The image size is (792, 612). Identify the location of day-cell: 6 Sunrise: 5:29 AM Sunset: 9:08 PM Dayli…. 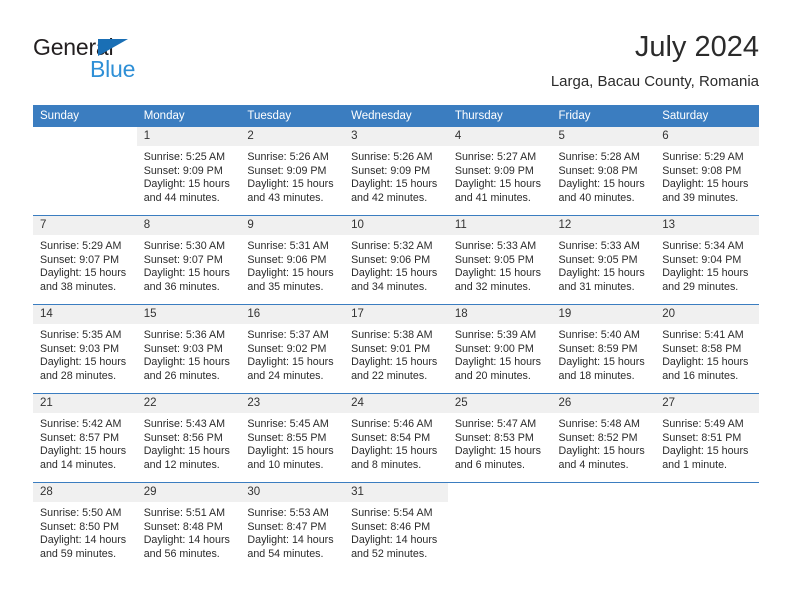
(707, 171).